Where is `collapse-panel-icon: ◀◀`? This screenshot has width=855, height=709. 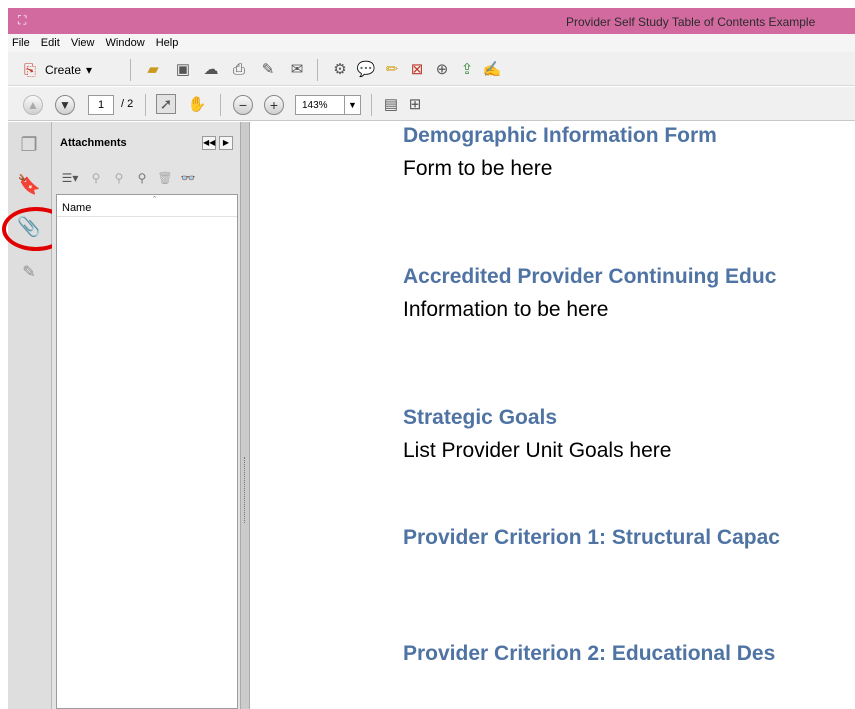
collapse-panel-icon: ◀◀ is located at coordinates (209, 143).